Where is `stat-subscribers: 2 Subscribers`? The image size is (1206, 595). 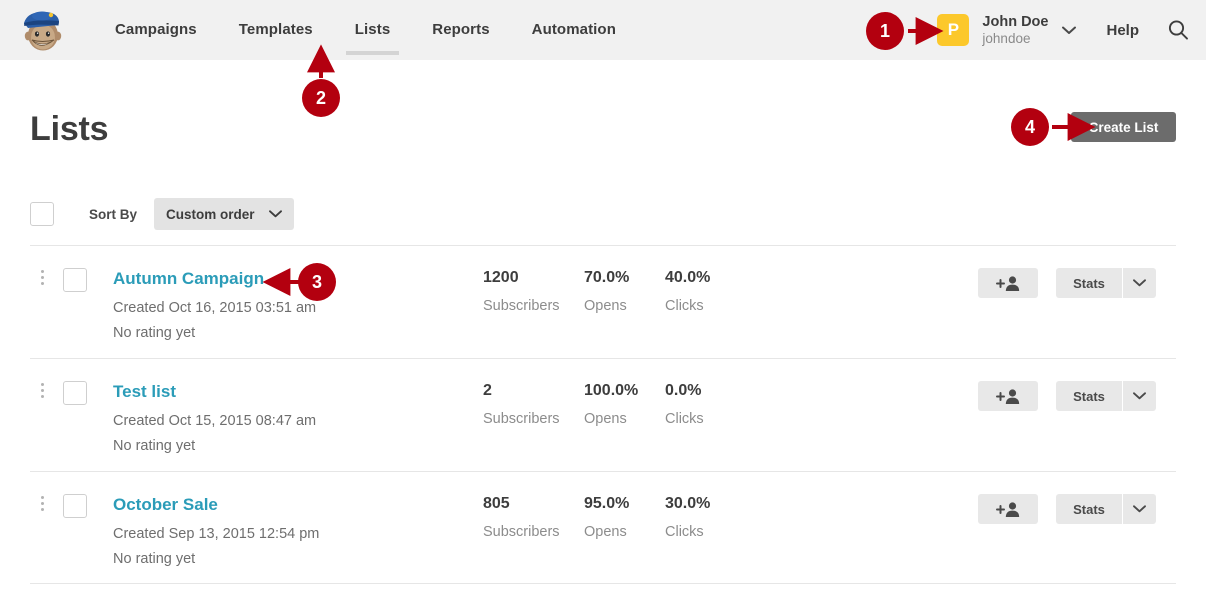
stat-subscribers: 2 Subscribers is located at coordinates (533, 404).